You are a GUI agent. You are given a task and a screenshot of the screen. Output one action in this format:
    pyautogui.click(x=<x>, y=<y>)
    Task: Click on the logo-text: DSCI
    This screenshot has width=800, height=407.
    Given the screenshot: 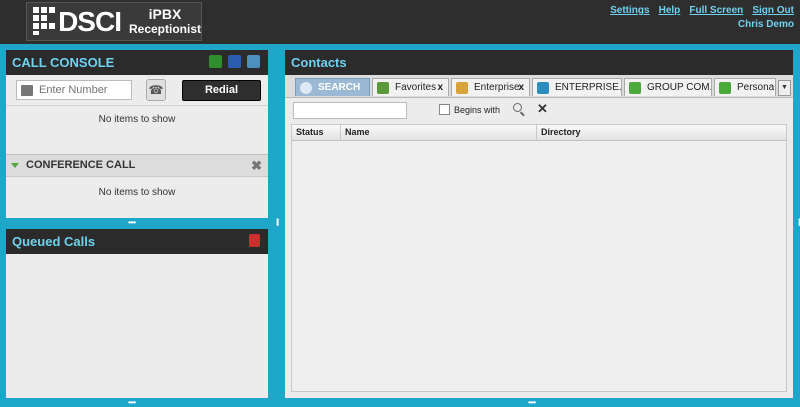 What is the action you would take?
    pyautogui.click(x=90, y=21)
    